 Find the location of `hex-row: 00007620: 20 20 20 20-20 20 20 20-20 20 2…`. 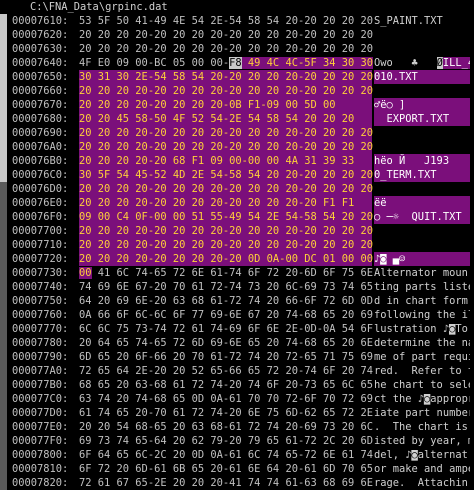

hex-row: 00007620: 20 20 20 20-20 20 20 20-20 20 2… is located at coordinates (237, 35).